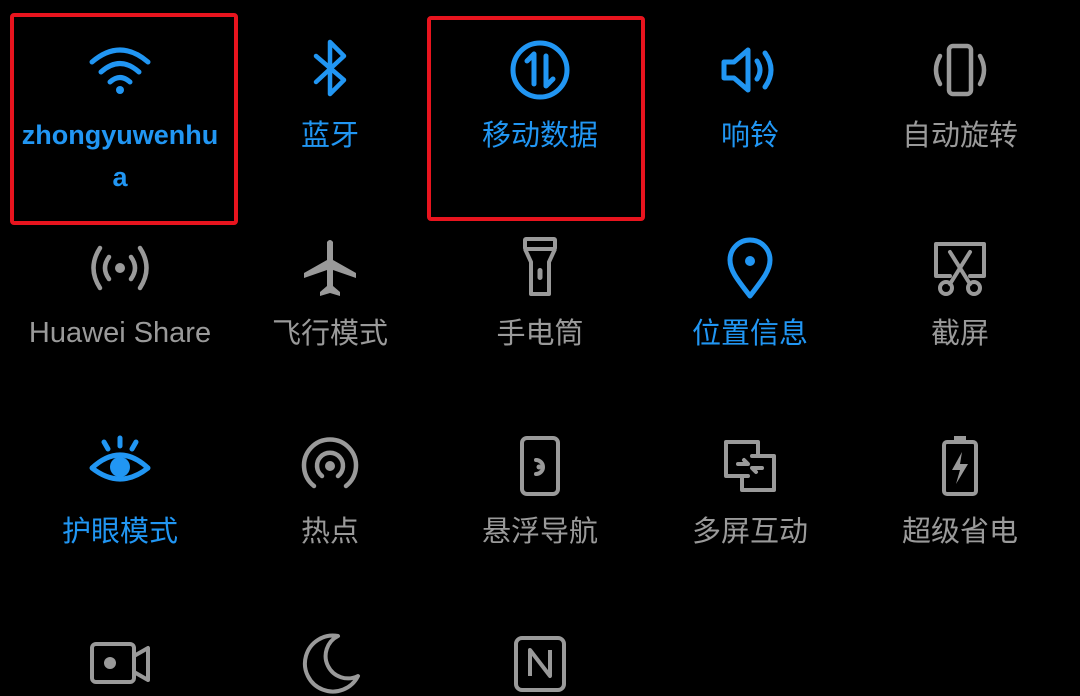 This screenshot has height=696, width=1080. What do you see at coordinates (749, 531) in the screenshot?
I see `multi-screen-label: 多屏互动` at bounding box center [749, 531].